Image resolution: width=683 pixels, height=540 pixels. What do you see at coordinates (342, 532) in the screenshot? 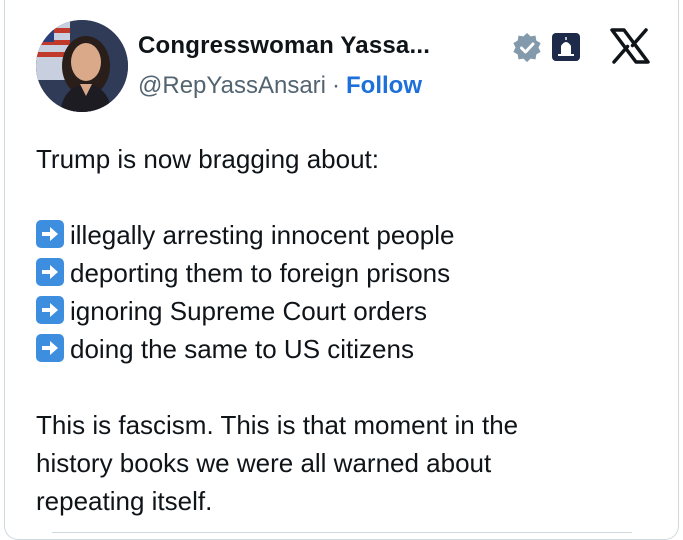
I see `divider` at bounding box center [342, 532].